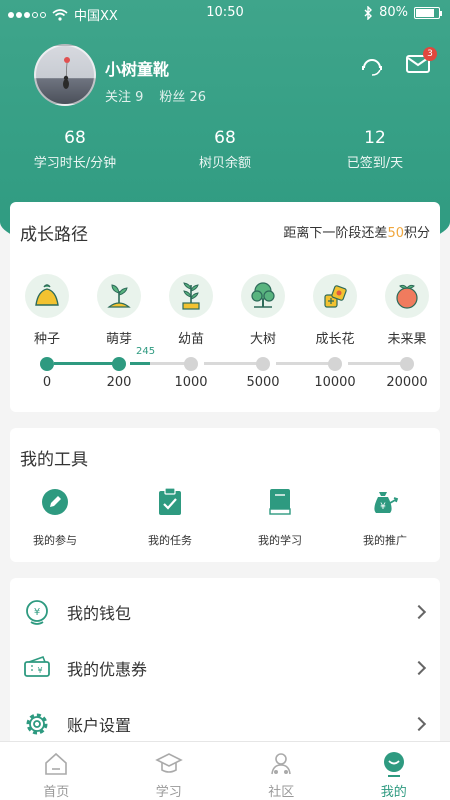  What do you see at coordinates (54, 235) in the screenshot?
I see `growth-title: 成长路径` at bounding box center [54, 235].